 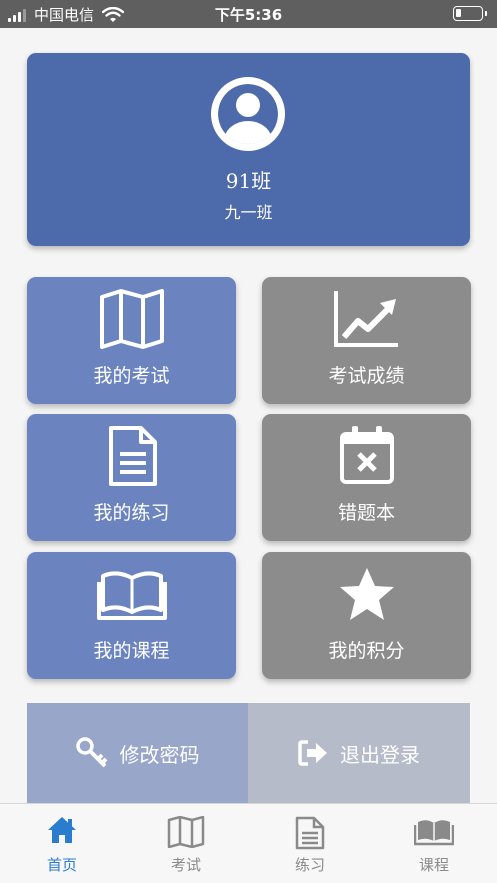 What do you see at coordinates (131, 376) in the screenshot?
I see `tile-label: 我的考试` at bounding box center [131, 376].